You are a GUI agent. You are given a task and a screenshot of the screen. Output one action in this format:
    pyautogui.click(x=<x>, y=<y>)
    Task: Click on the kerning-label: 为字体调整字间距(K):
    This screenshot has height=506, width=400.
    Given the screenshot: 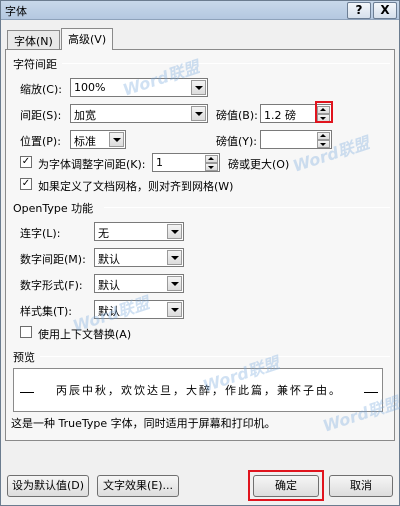 What is the action you would take?
    pyautogui.click(x=92, y=164)
    